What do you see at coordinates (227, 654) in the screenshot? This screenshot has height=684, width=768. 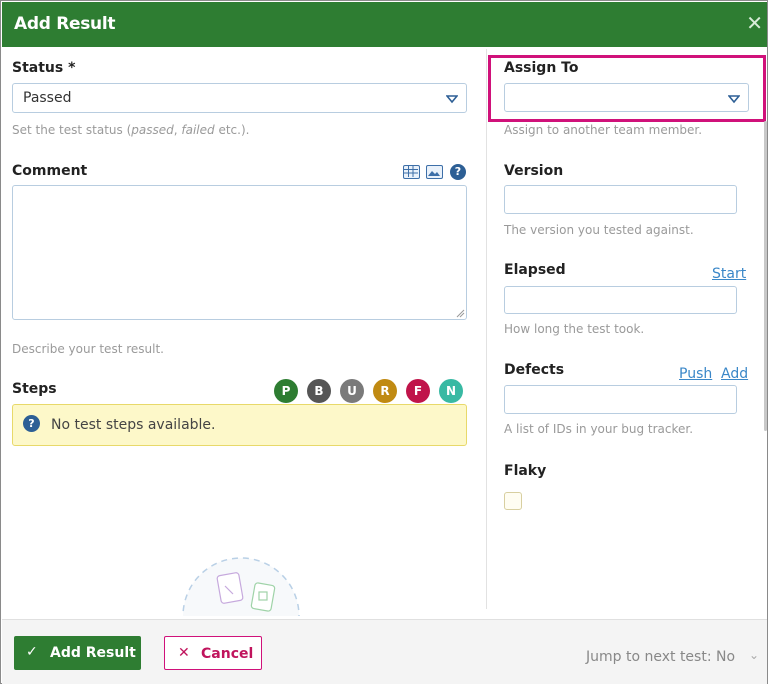 I see `cancel-button-label: Cancel` at bounding box center [227, 654].